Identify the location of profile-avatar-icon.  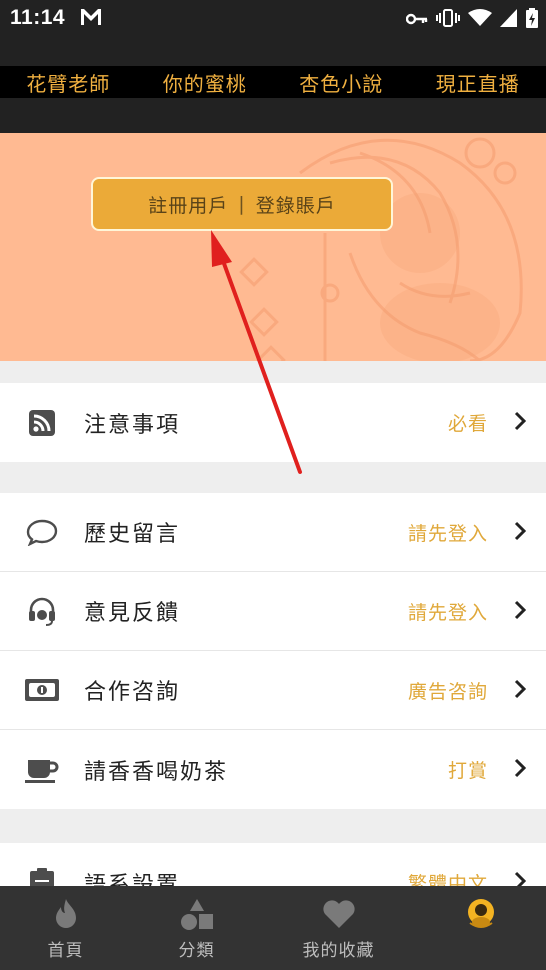
(481, 914).